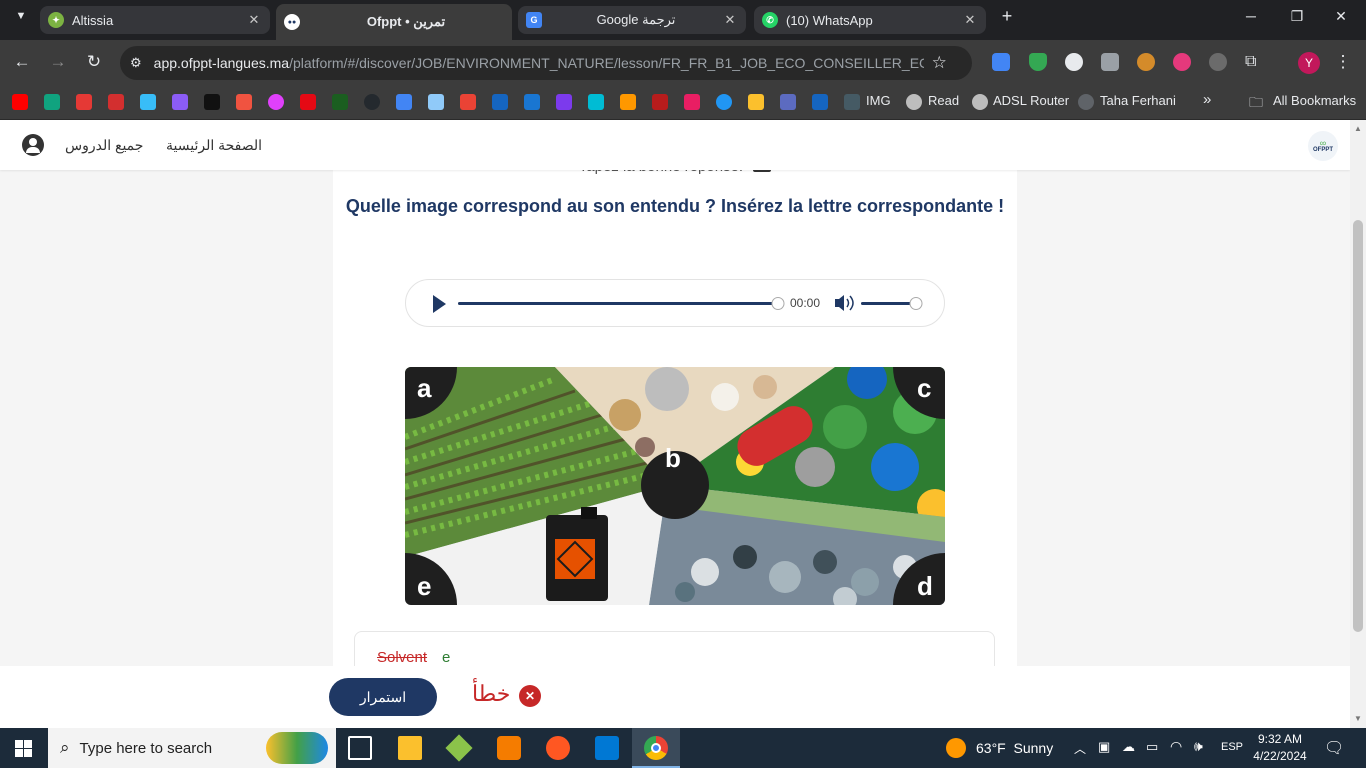 The height and width of the screenshot is (768, 1366). Describe the element at coordinates (468, 102) in the screenshot. I see `gmail-bookmark-icon` at that location.